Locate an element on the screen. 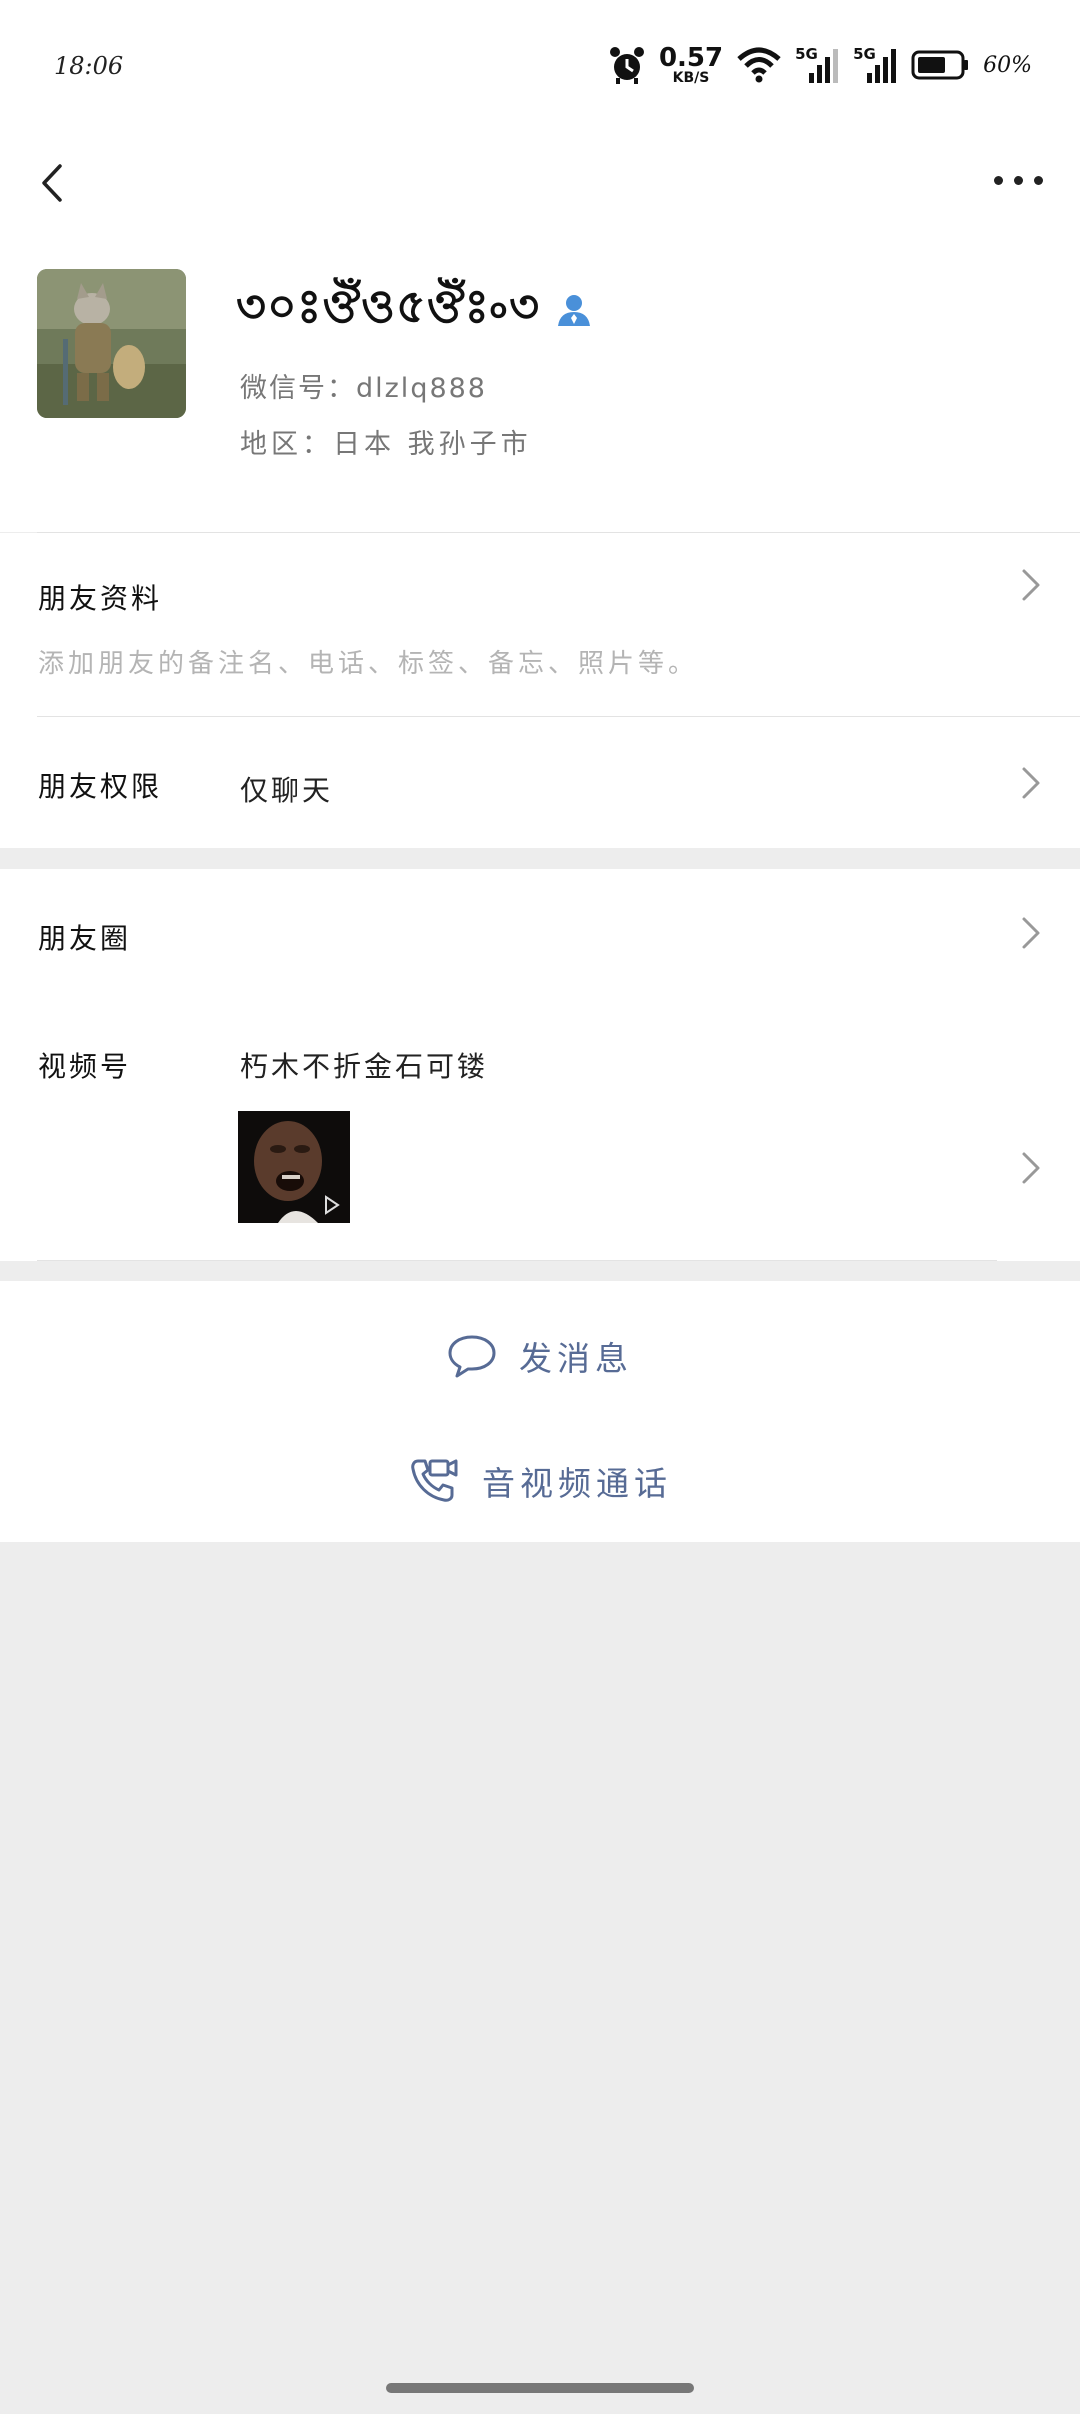 This screenshot has height=2414, width=1080. battery-icon is located at coordinates (940, 65).